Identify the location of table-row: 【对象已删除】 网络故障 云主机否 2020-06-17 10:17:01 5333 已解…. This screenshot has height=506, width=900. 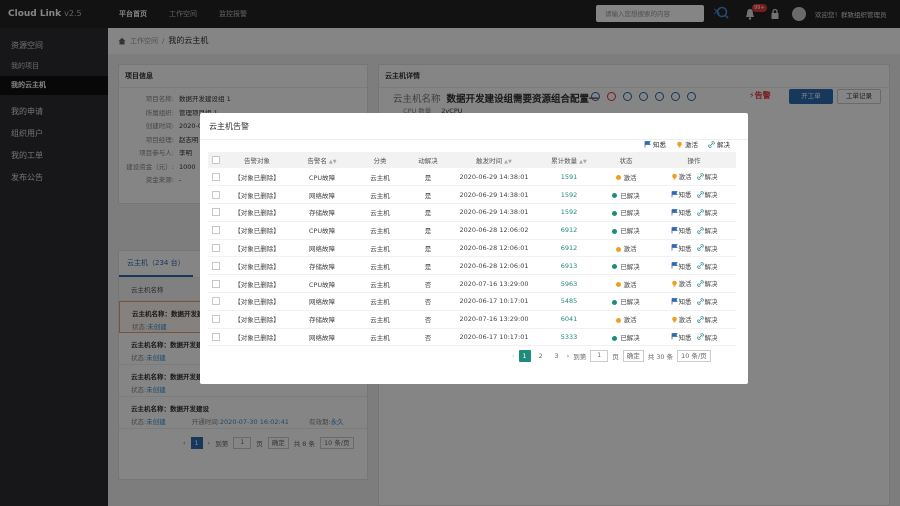
(472, 337).